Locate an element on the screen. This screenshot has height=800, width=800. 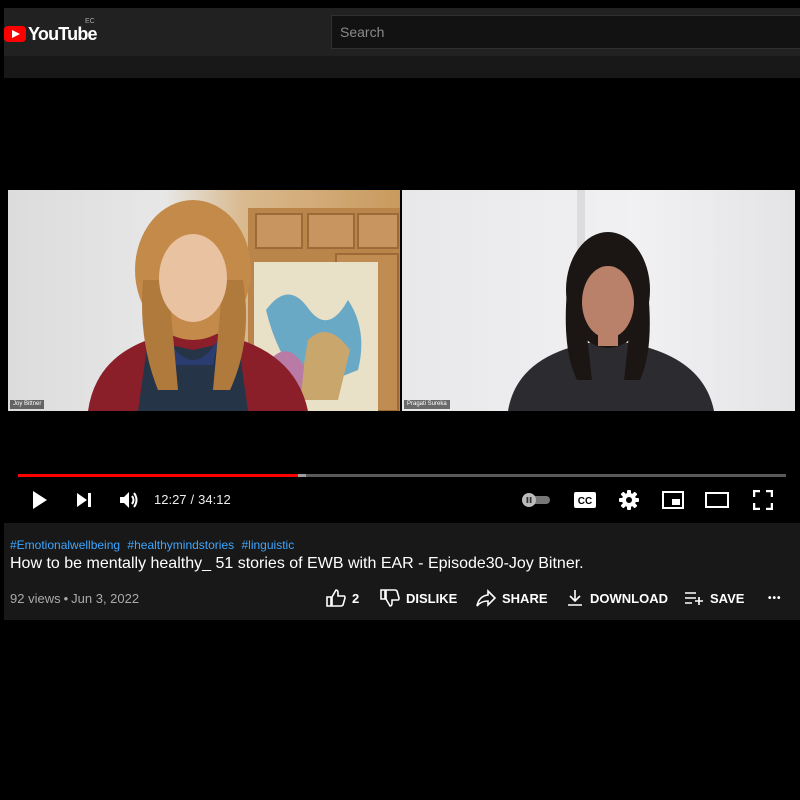
download-icon is located at coordinates (575, 598).